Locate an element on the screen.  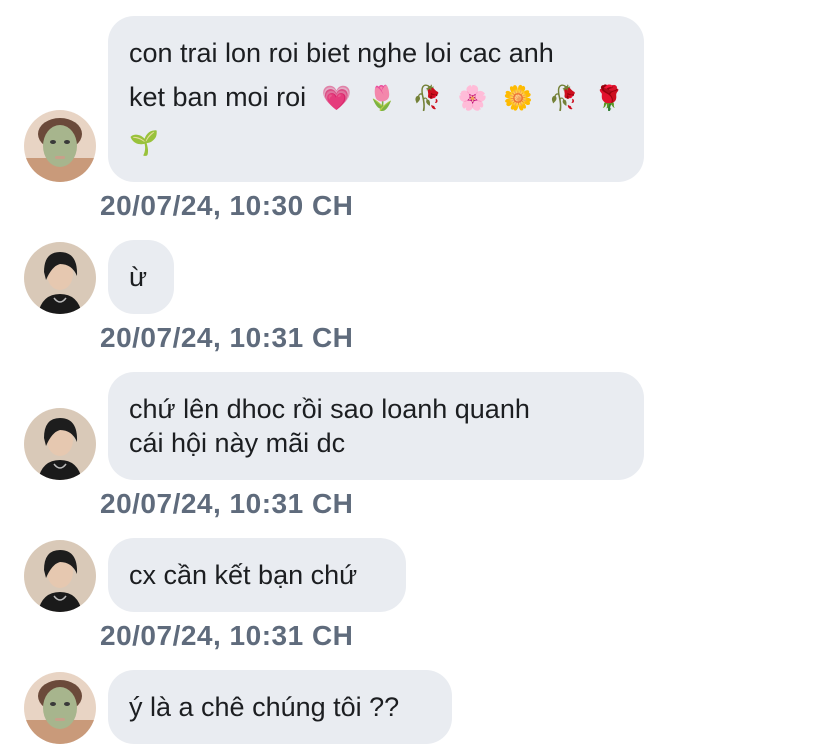
tulip-emoji-icon: 🌷 is located at coordinates (382, 98).